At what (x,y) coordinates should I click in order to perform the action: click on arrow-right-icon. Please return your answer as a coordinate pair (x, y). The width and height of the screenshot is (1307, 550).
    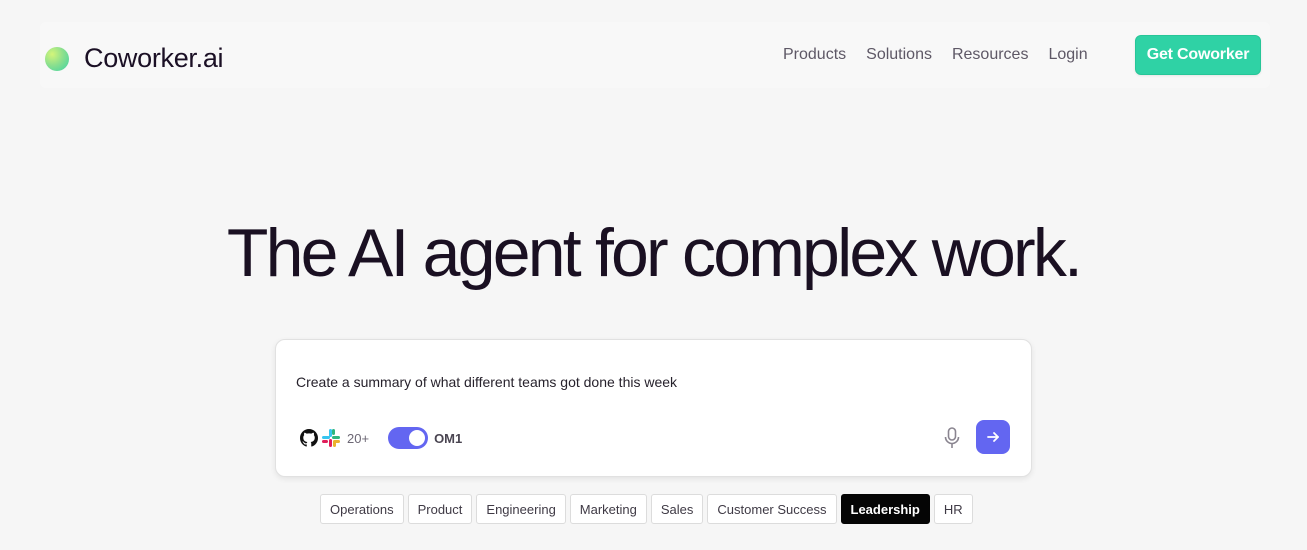
    Looking at the image, I should click on (993, 437).